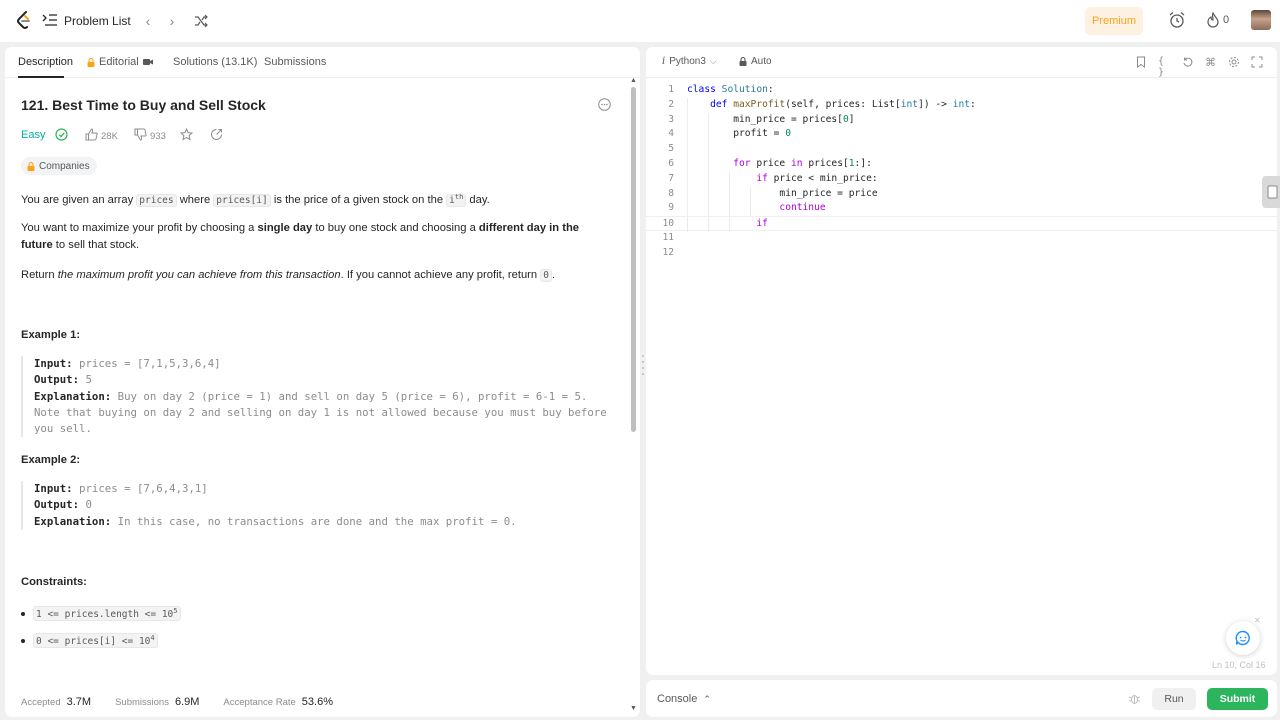 This screenshot has width=1280, height=720. Describe the element at coordinates (707, 699) in the screenshot. I see `chevron-up-icon: ⌃` at that location.